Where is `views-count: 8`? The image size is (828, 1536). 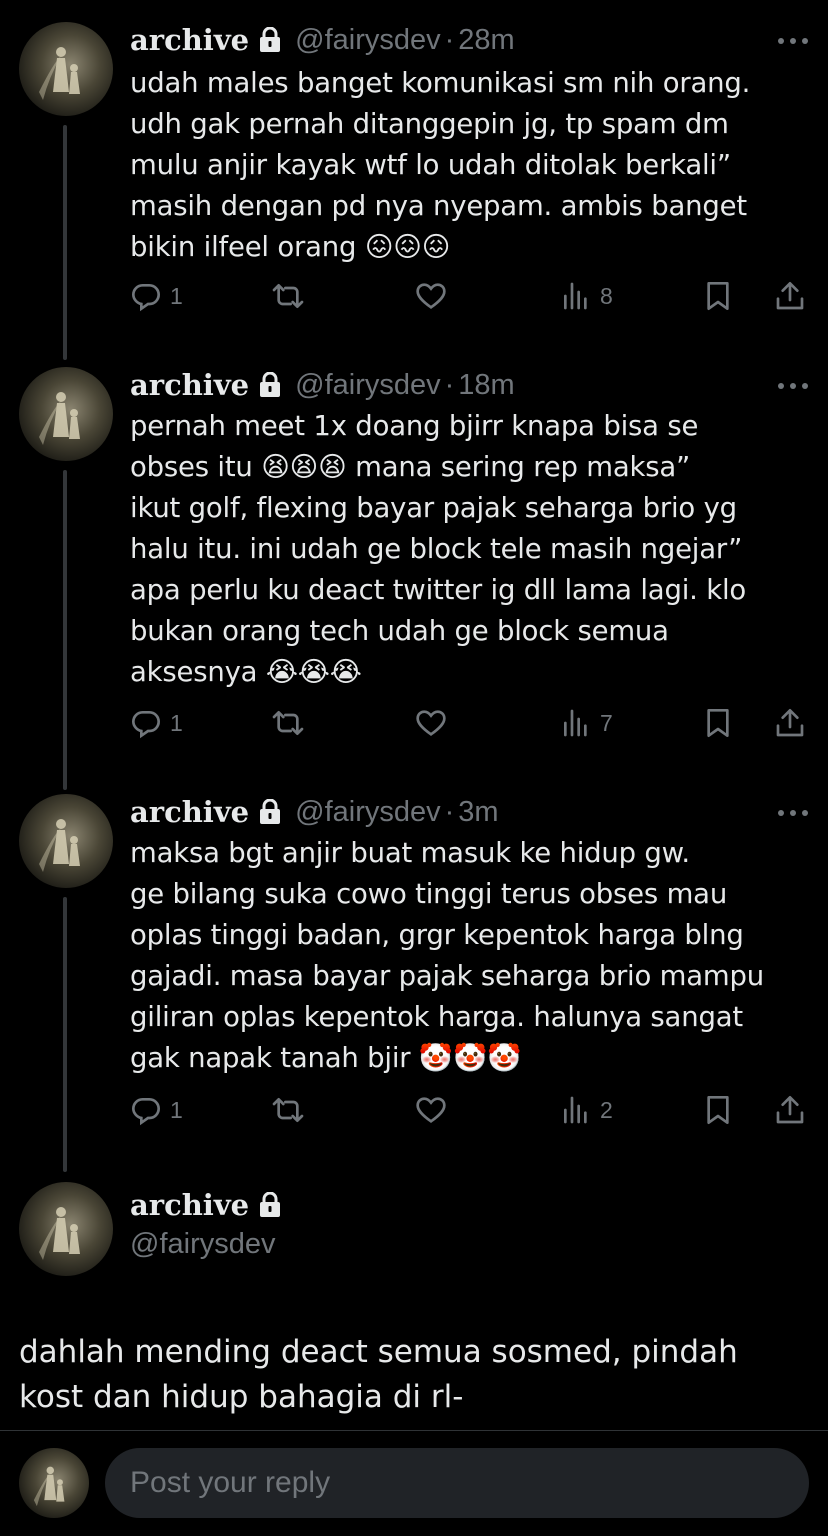
views-count: 8 is located at coordinates (606, 295).